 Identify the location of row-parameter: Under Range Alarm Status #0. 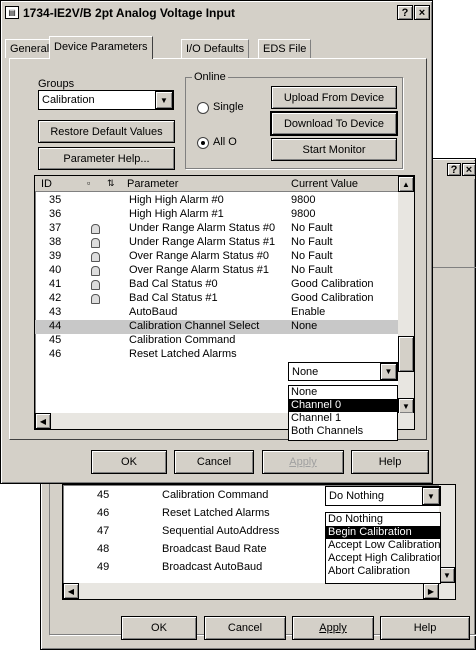
(202, 228).